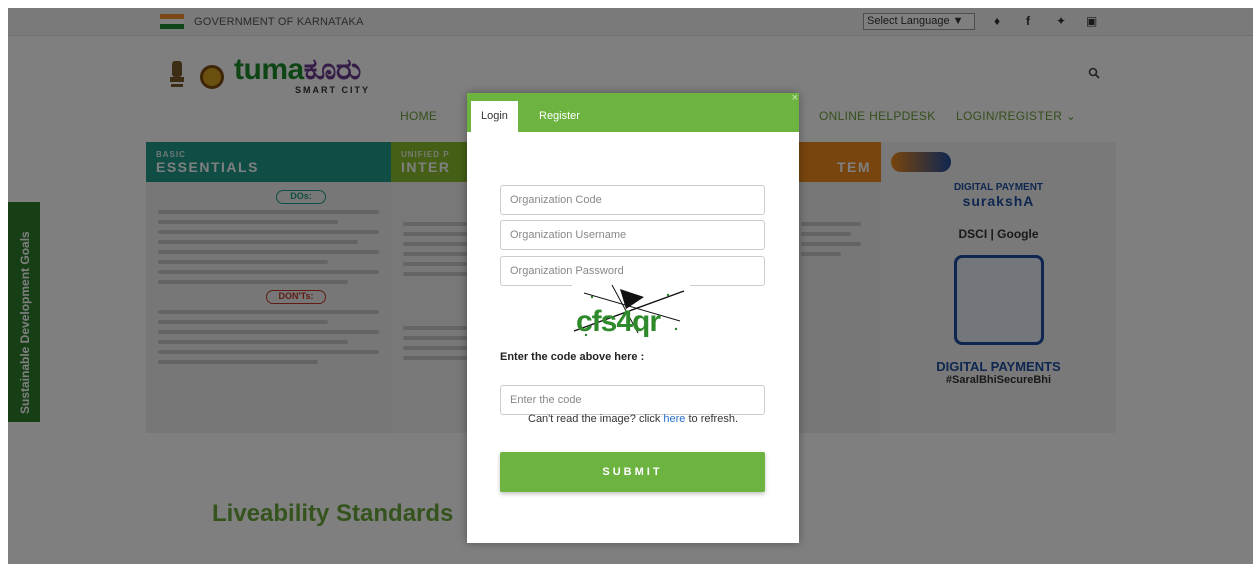  Describe the element at coordinates (632, 235) in the screenshot. I see `organization-username-input` at that location.